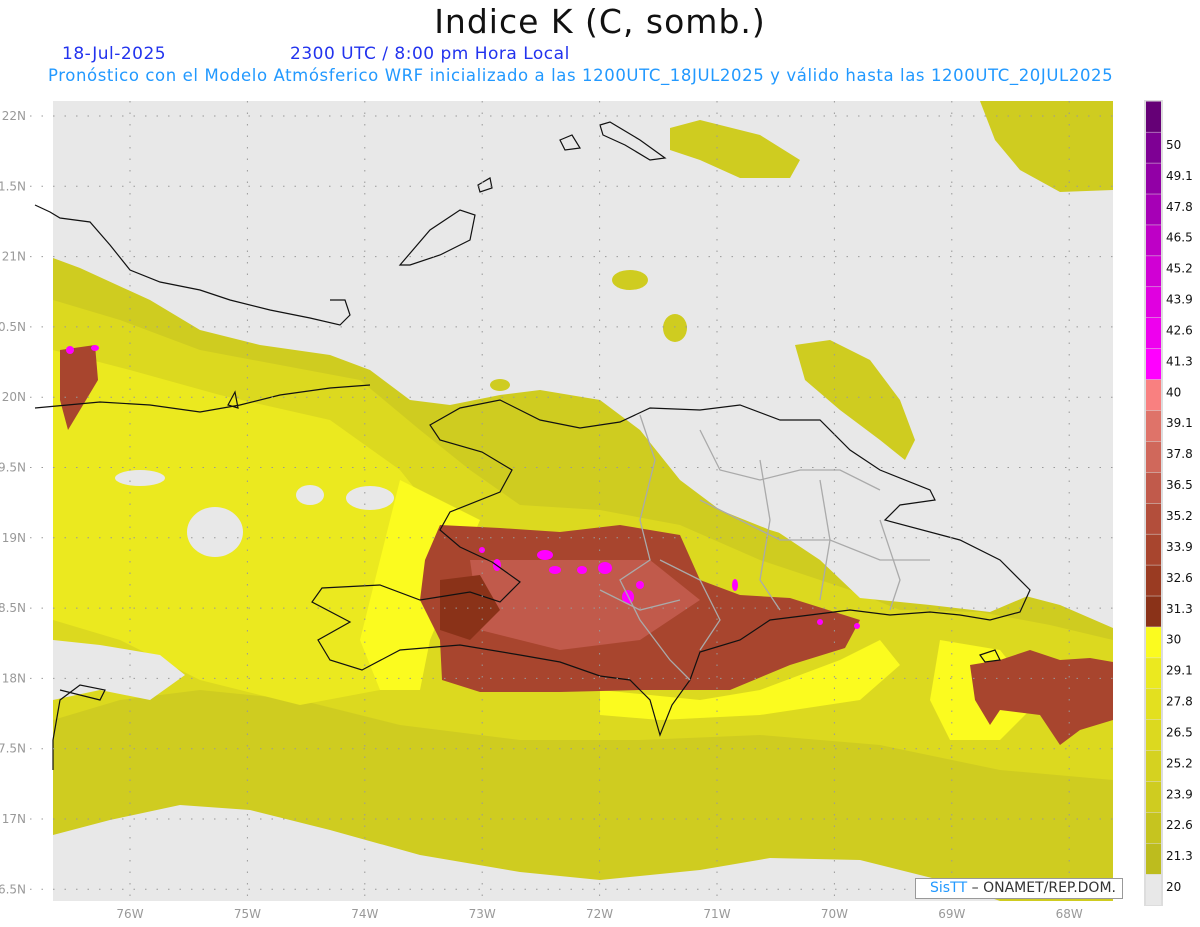 The height and width of the screenshot is (927, 1200). I want to click on credit-box: SisΤΤ – ONAMET/REP.DOM., so click(1019, 888).